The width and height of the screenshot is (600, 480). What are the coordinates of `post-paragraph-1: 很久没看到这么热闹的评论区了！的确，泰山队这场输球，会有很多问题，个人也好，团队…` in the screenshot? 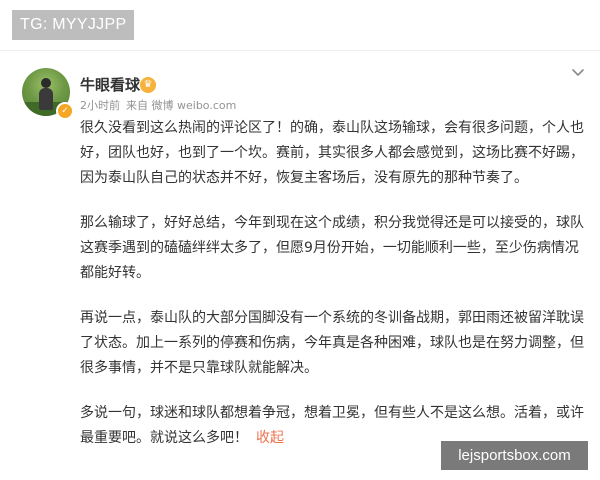 It's located at (332, 153).